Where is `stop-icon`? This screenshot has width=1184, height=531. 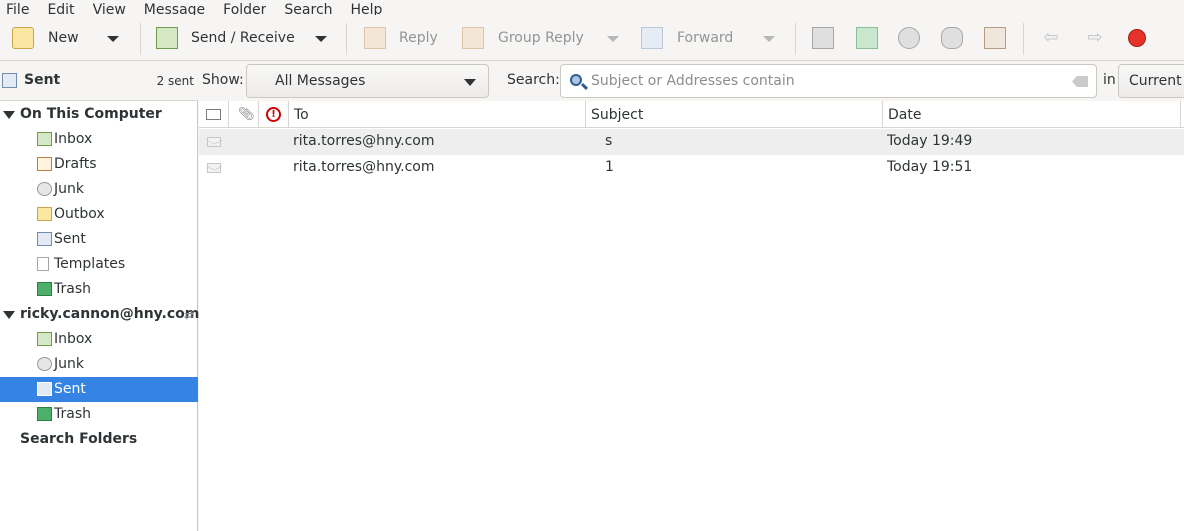
stop-icon is located at coordinates (1137, 38).